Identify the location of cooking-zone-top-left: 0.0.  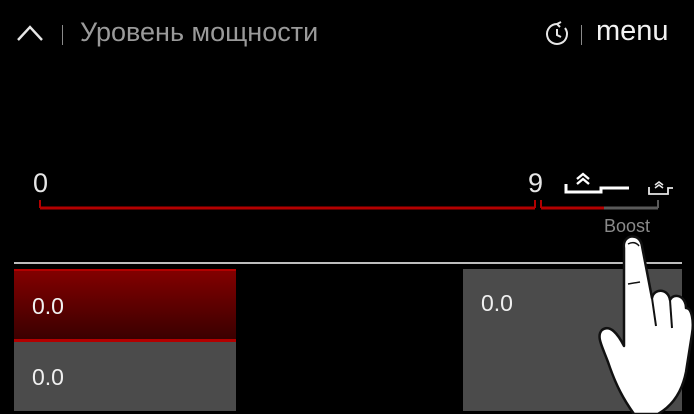
(125, 304).